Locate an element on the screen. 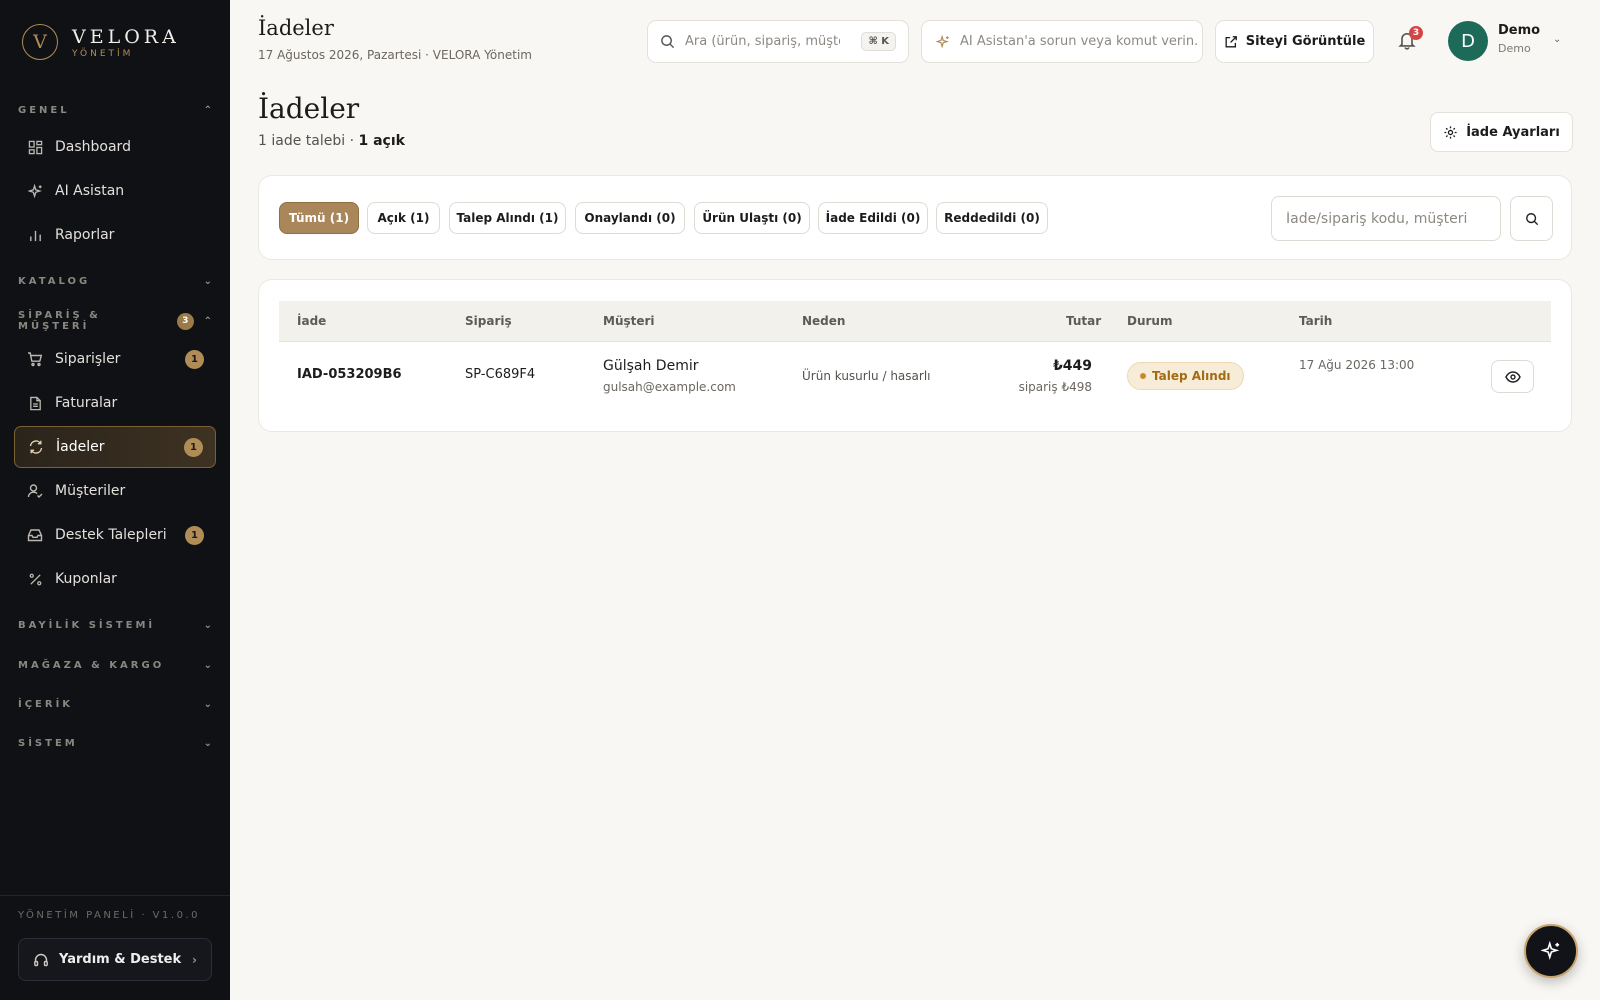  column-header: Sipariş is located at coordinates (488, 321).